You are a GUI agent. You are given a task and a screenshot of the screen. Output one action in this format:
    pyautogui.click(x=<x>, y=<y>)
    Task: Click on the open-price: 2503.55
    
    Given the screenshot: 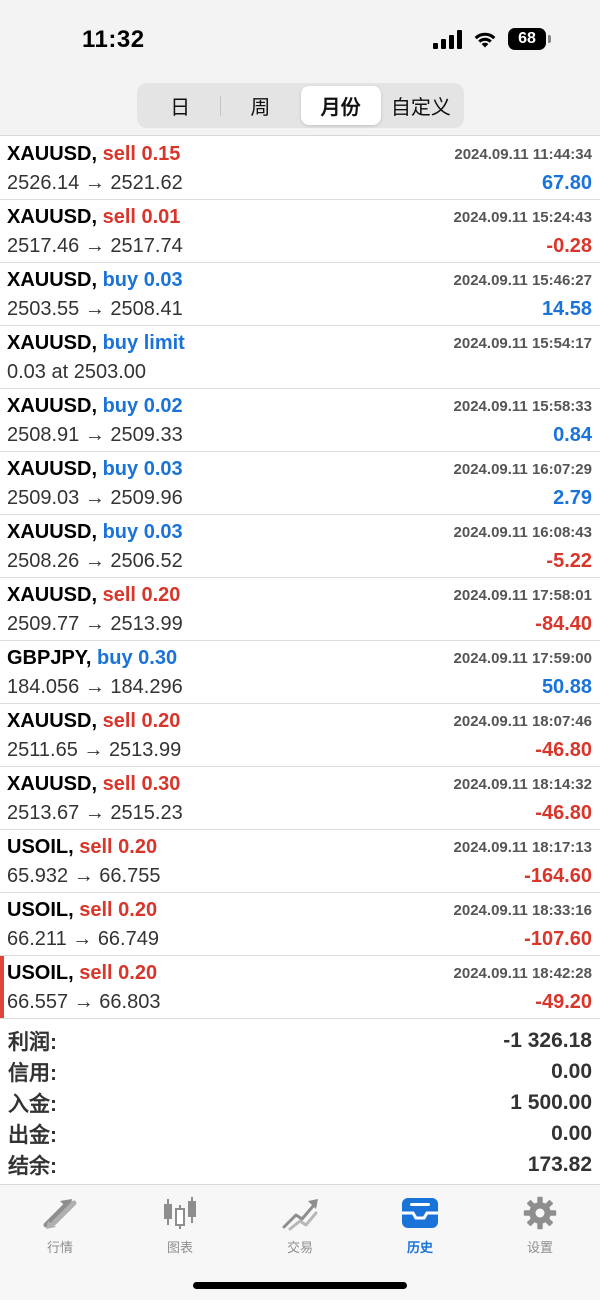 What is the action you would take?
    pyautogui.click(x=43, y=309)
    